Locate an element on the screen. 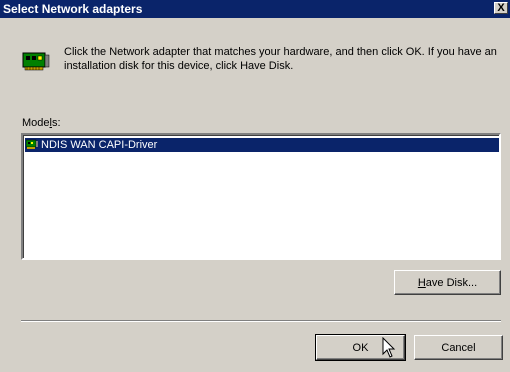 This screenshot has width=510, height=372. mouse-pointer-icon is located at coordinates (389, 347).